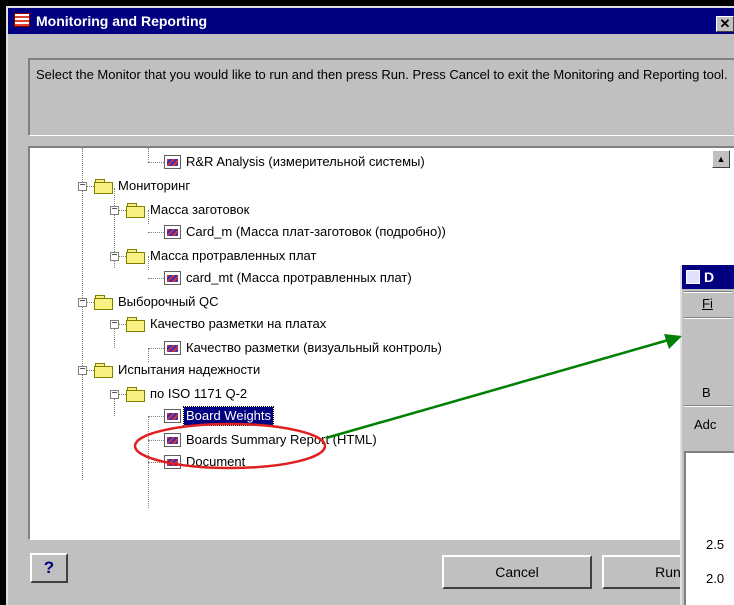 The width and height of the screenshot is (734, 605). I want to click on pointer-arrowhead, so click(673, 341).